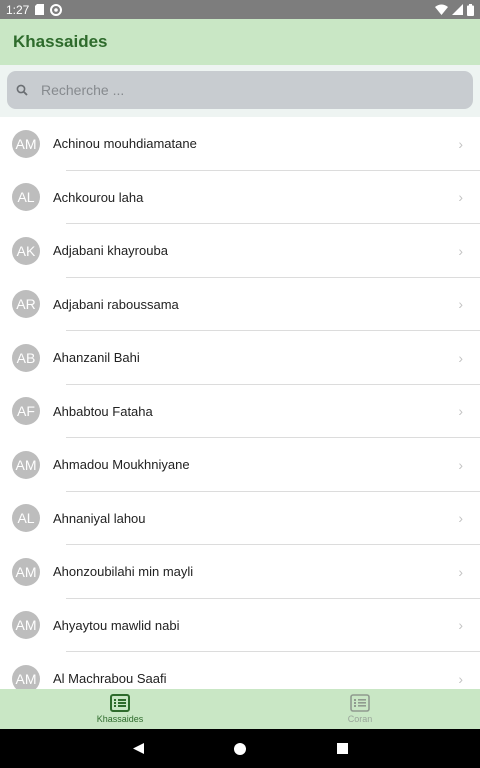  I want to click on list-item: AF Ahbabtou Fataha ›, so click(240, 412).